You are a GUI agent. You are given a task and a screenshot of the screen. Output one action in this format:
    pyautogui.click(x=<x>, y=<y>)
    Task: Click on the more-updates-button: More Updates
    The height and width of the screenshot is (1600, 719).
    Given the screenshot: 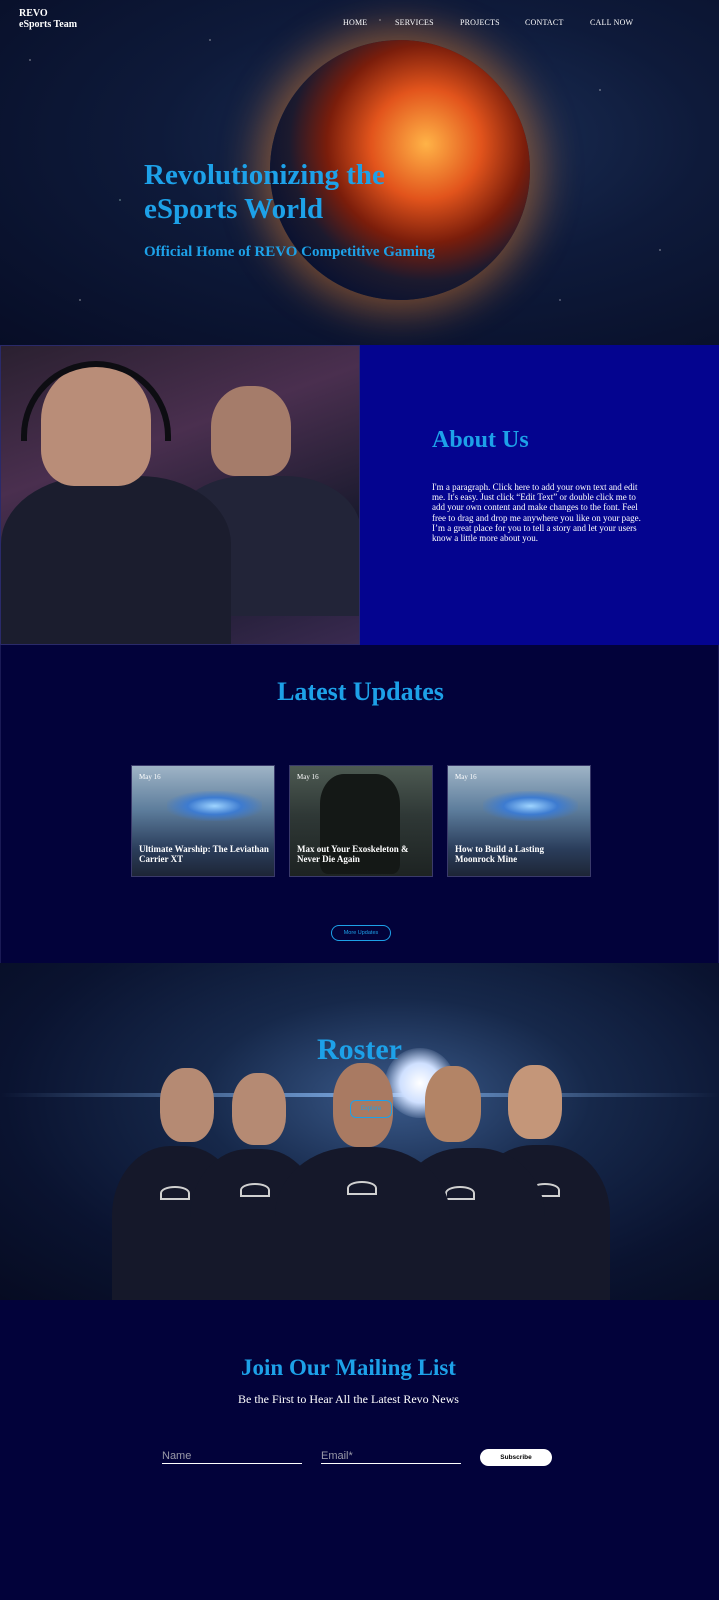 What is the action you would take?
    pyautogui.click(x=361, y=933)
    